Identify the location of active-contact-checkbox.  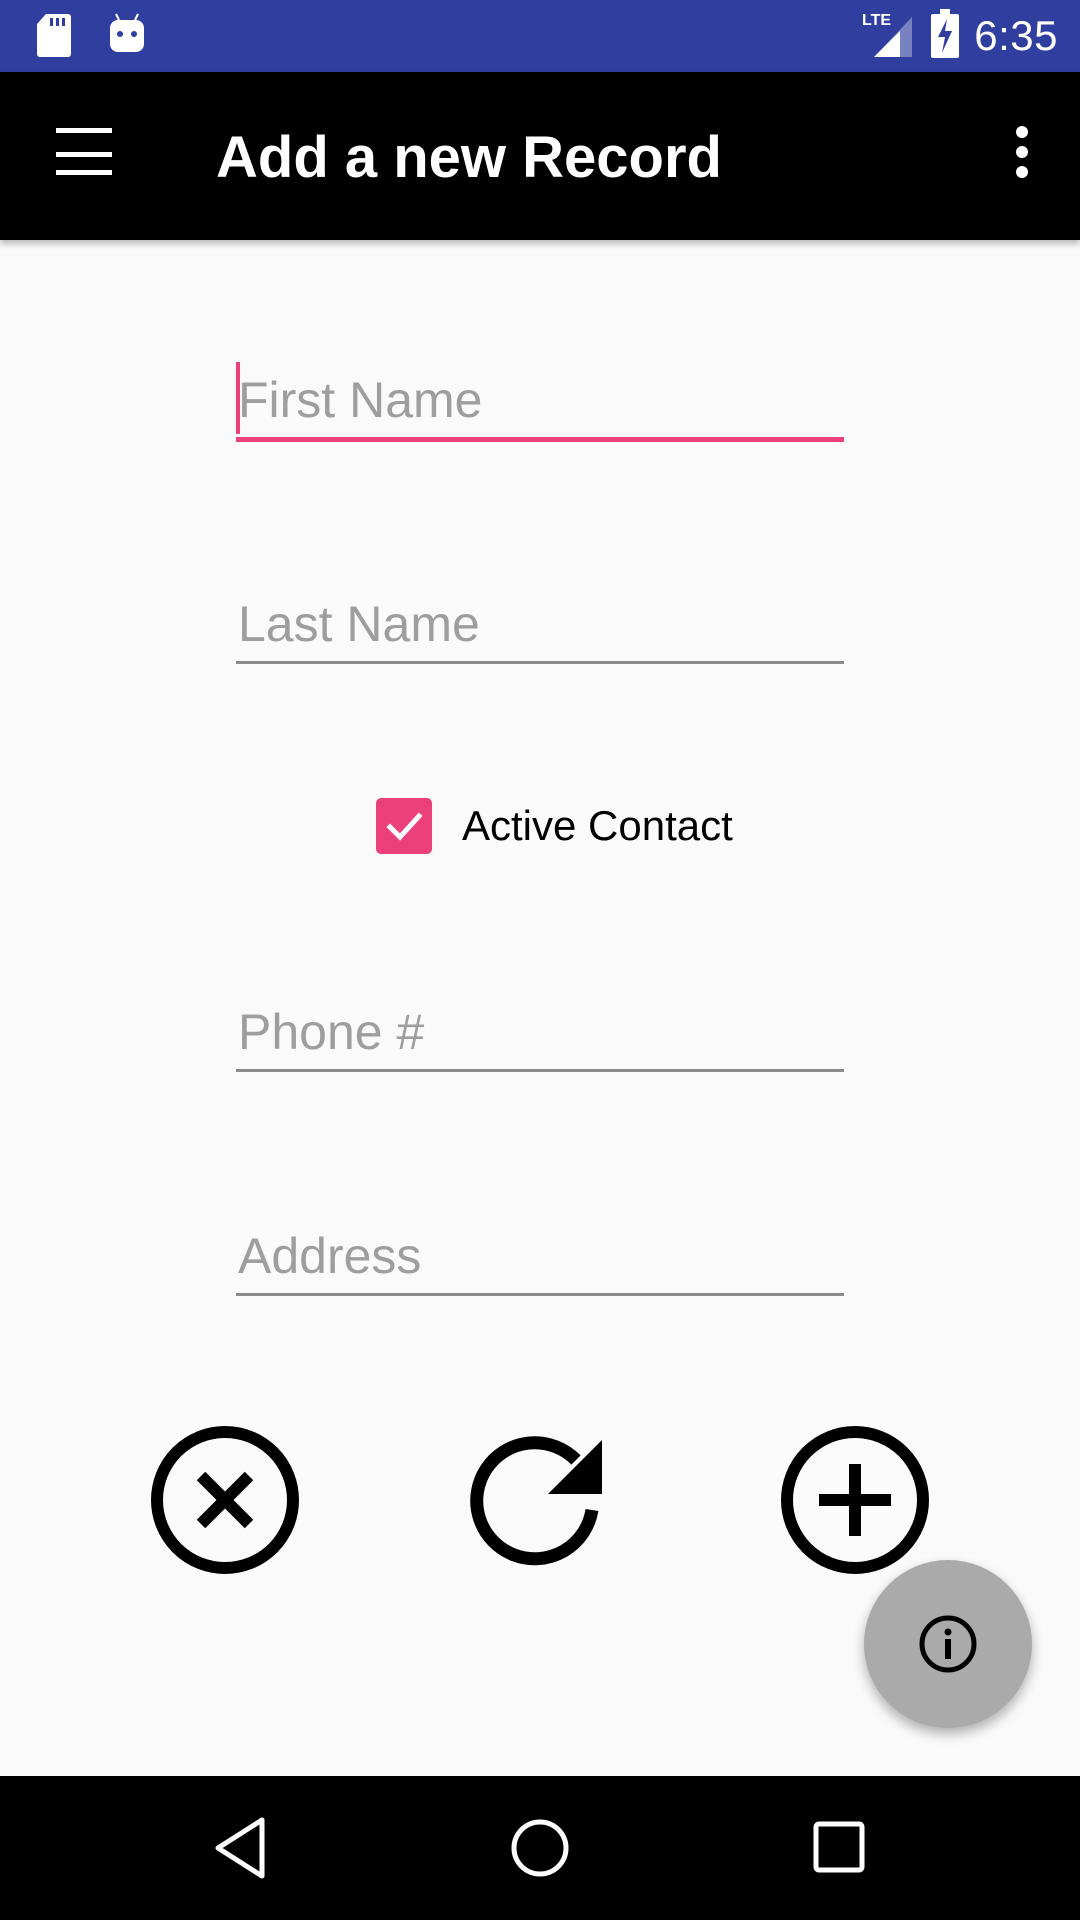
(404, 826).